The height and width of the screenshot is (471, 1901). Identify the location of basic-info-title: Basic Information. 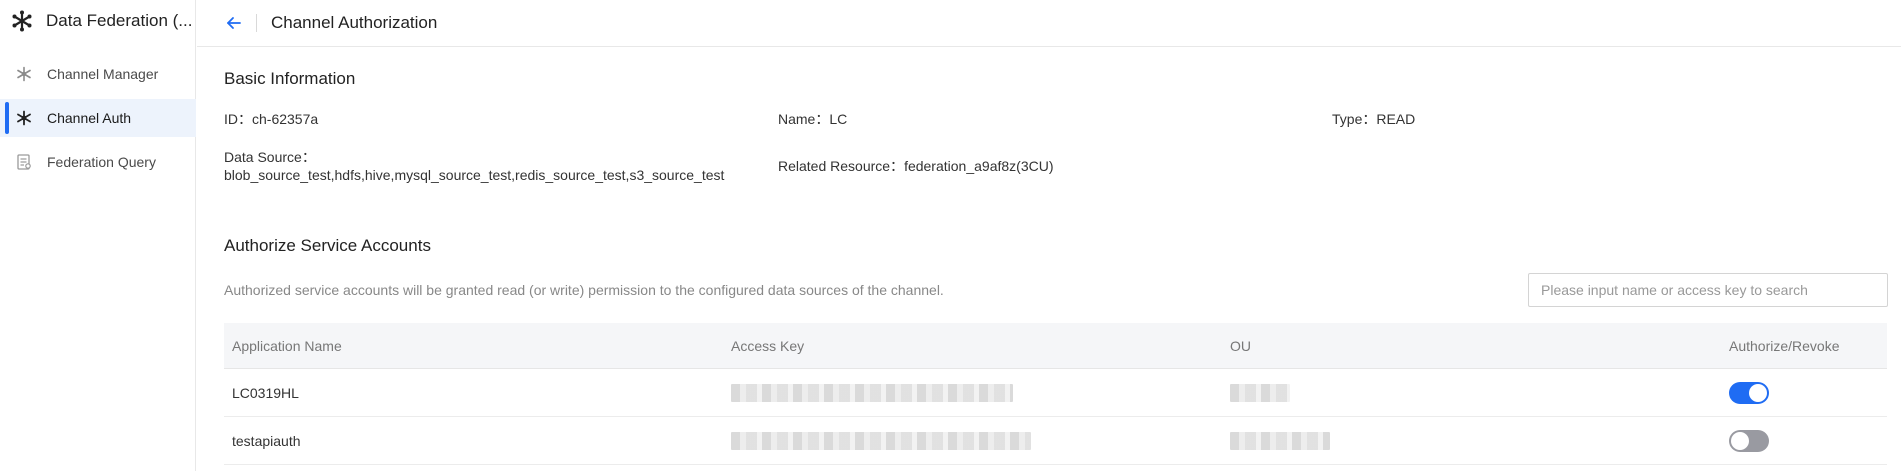
(290, 78).